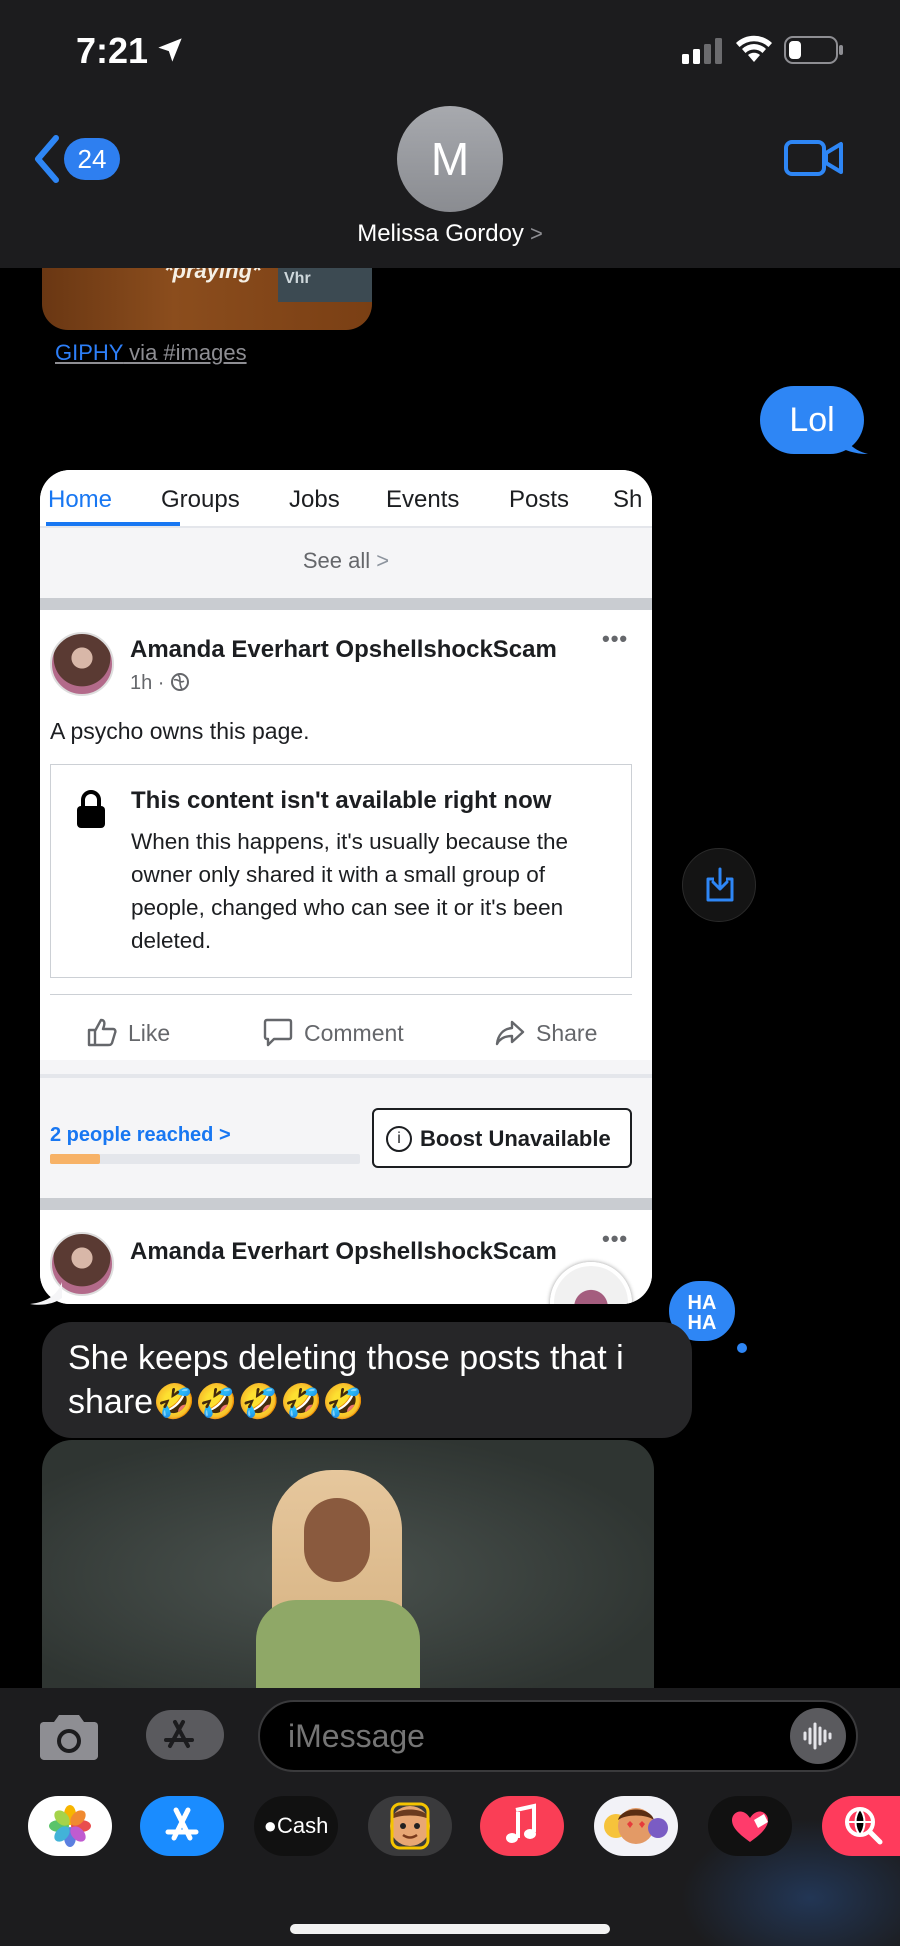 The width and height of the screenshot is (900, 1946). I want to click on cellular-signal-icon, so click(702, 51).